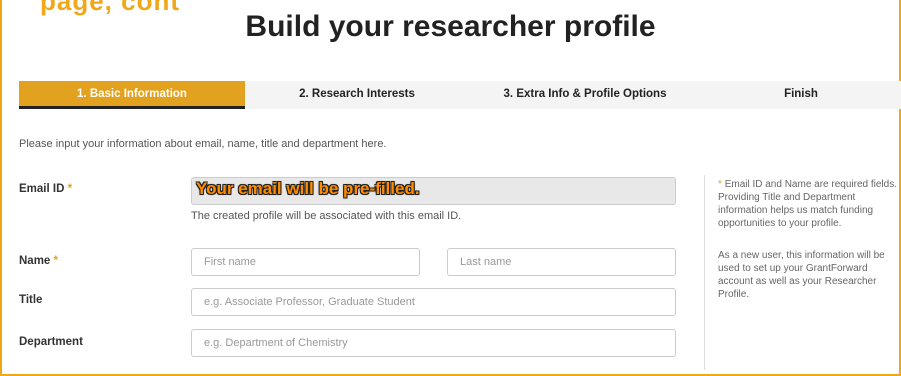 This screenshot has width=901, height=376. What do you see at coordinates (704, 272) in the screenshot?
I see `sidebar-divider` at bounding box center [704, 272].